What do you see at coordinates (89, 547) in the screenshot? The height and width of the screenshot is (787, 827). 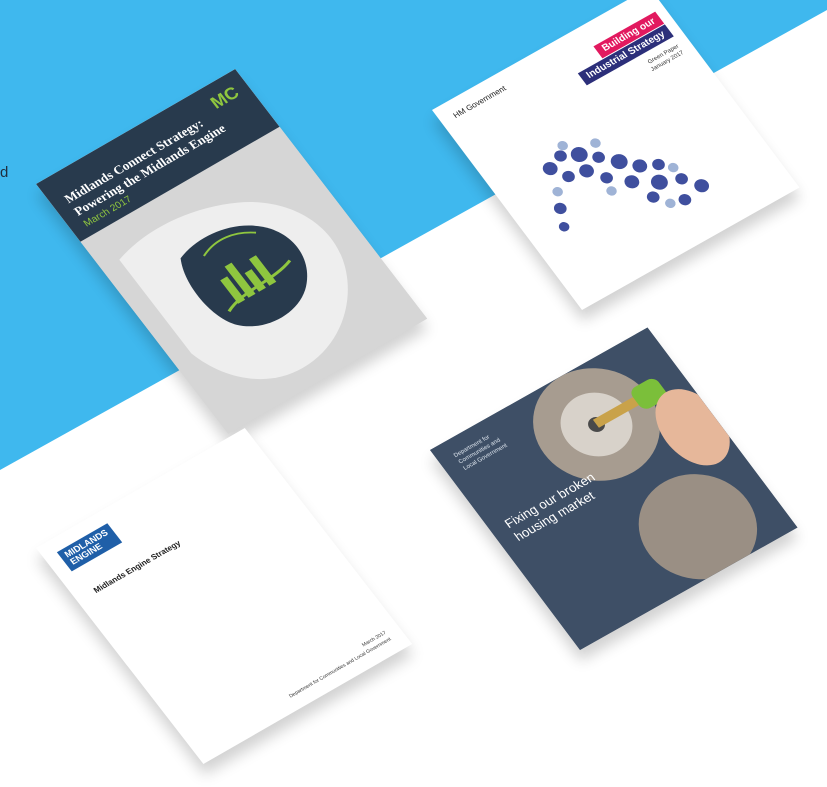 I see `midlands-engine-logo: MIDLANDS ENGINE` at bounding box center [89, 547].